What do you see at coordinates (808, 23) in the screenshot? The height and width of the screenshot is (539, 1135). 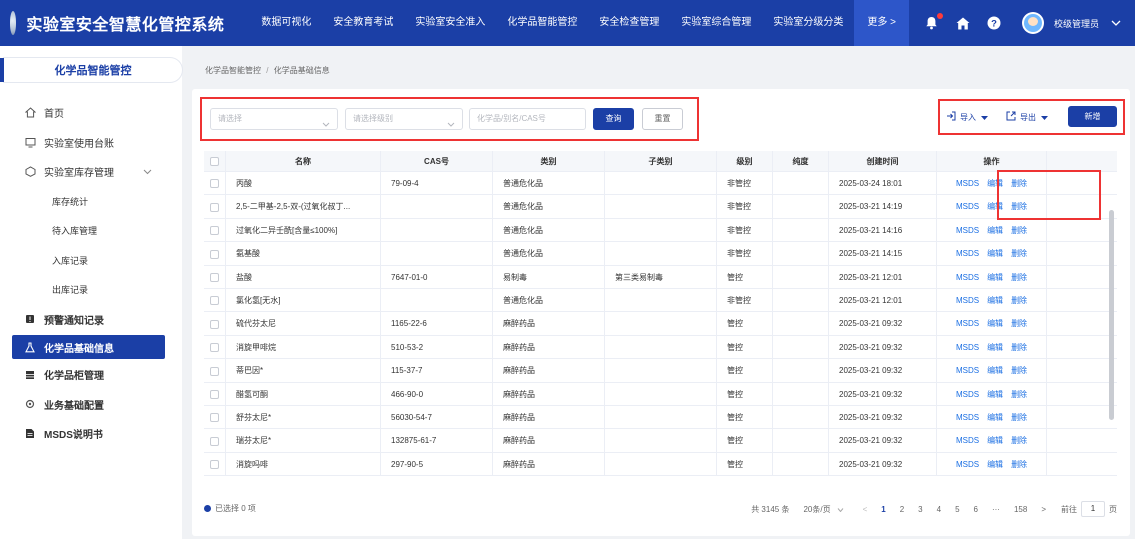 I see `nav-item: 实验室分级分类` at bounding box center [808, 23].